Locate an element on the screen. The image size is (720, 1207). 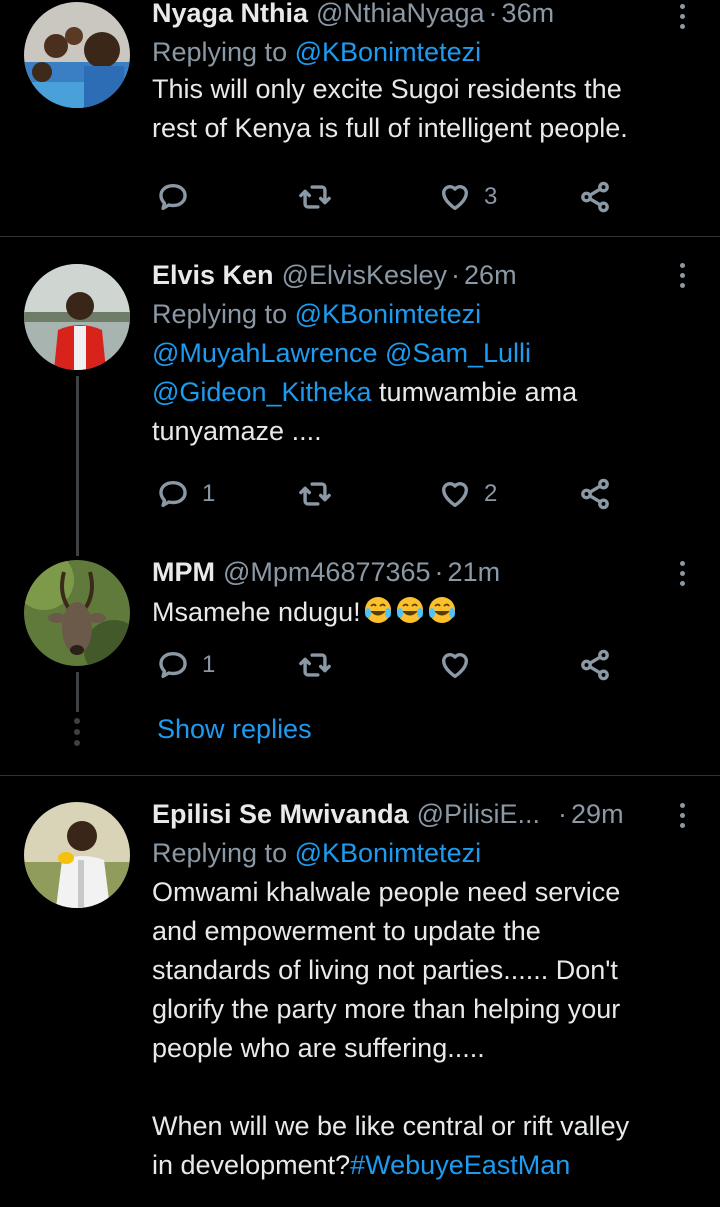
handle: @Mpm46877365 is located at coordinates (327, 572).